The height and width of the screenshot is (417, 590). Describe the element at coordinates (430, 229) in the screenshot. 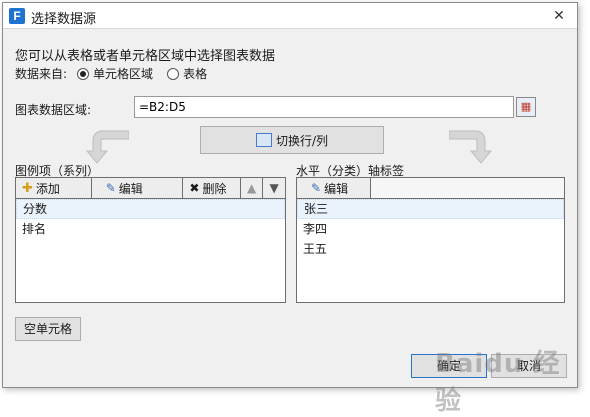

I see `list-item: 李四` at that location.